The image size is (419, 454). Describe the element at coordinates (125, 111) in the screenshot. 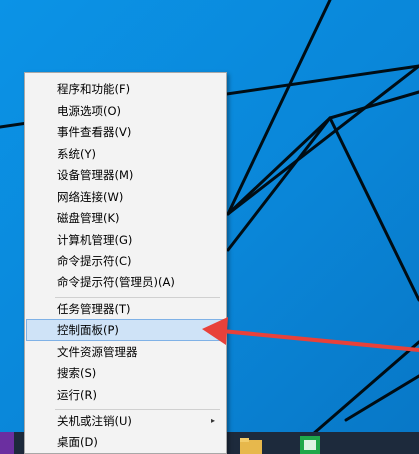

I see `menu-item-power-options: 电源选项(O)` at that location.